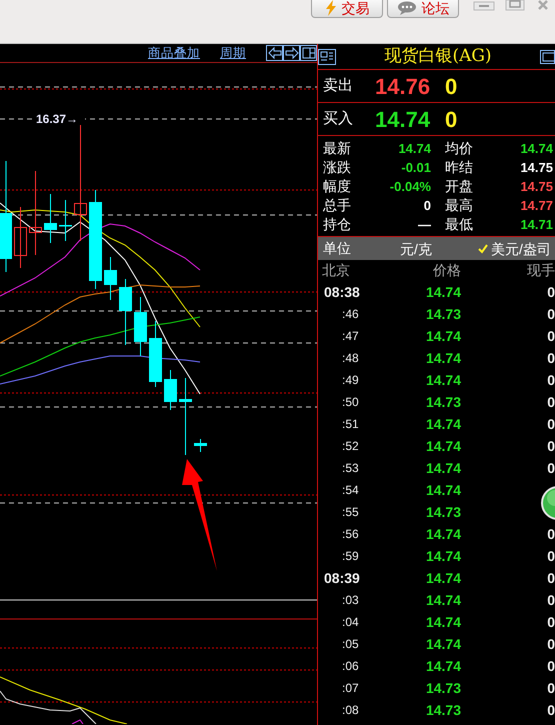 The image size is (555, 725). What do you see at coordinates (350, 336) in the screenshot?
I see `tick-time: :47` at bounding box center [350, 336].